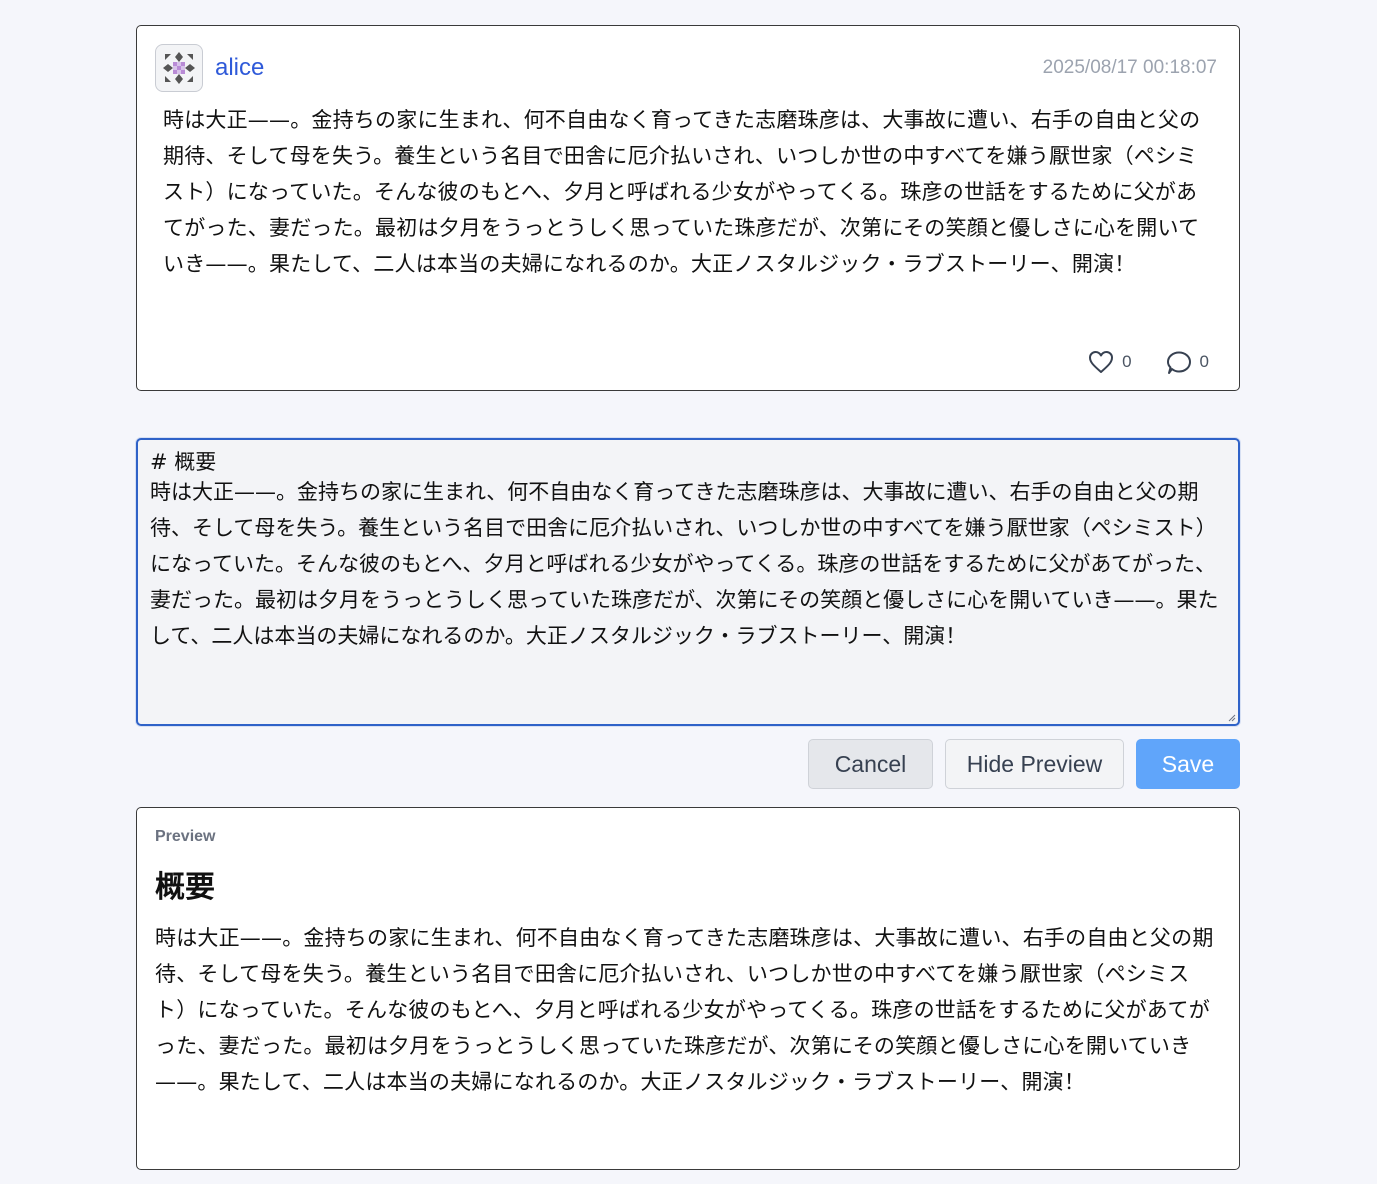 The image size is (1377, 1184). I want to click on hide-preview-button: Hide Preview, so click(1034, 764).